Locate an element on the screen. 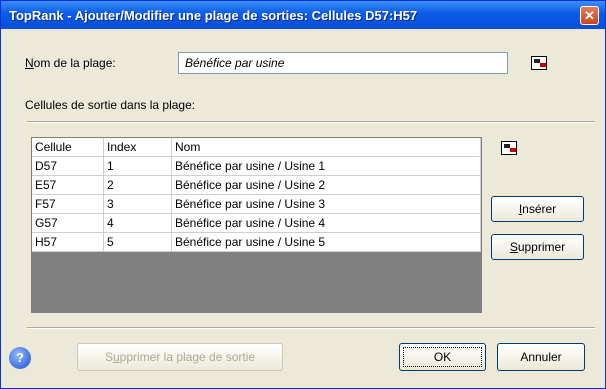  ok-button: OK is located at coordinates (442, 357).